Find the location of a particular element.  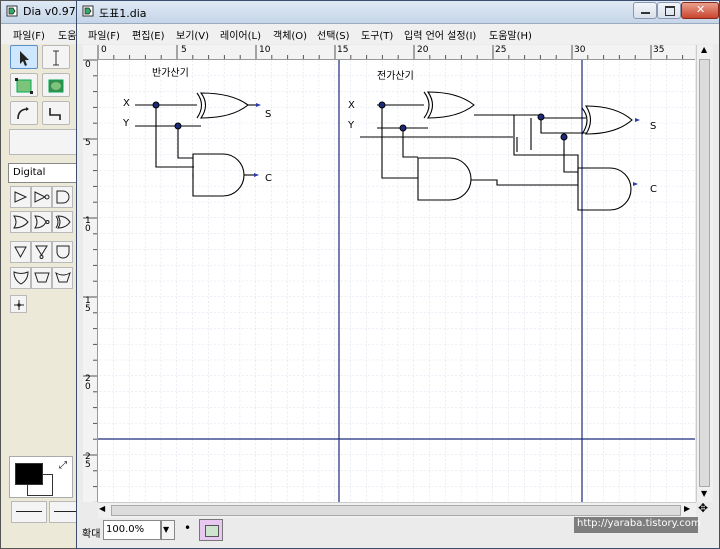

shape-or-button is located at coordinates (20, 222).